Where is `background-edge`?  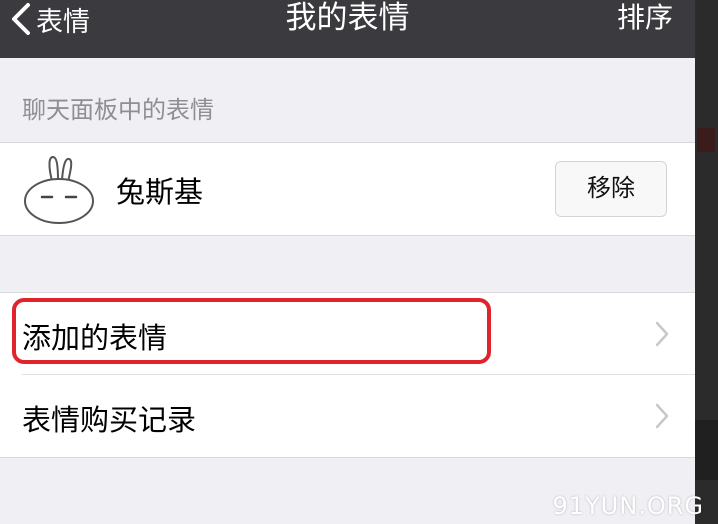 background-edge is located at coordinates (706, 262).